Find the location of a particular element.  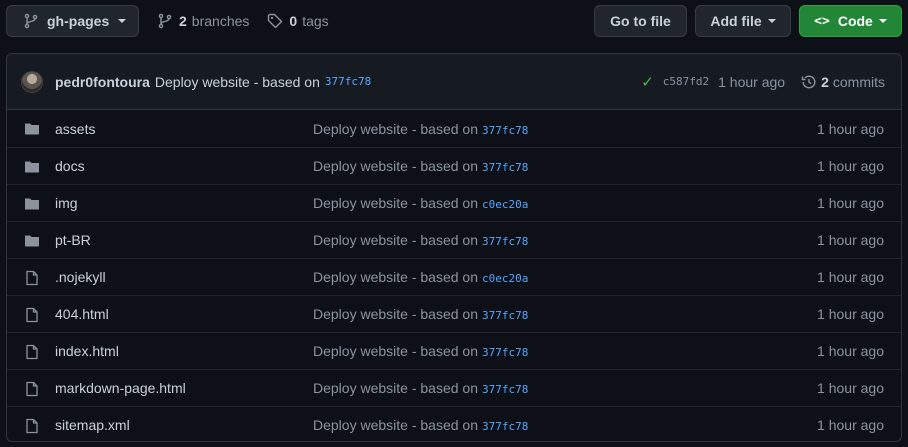

file-name-link: docs is located at coordinates (70, 166).